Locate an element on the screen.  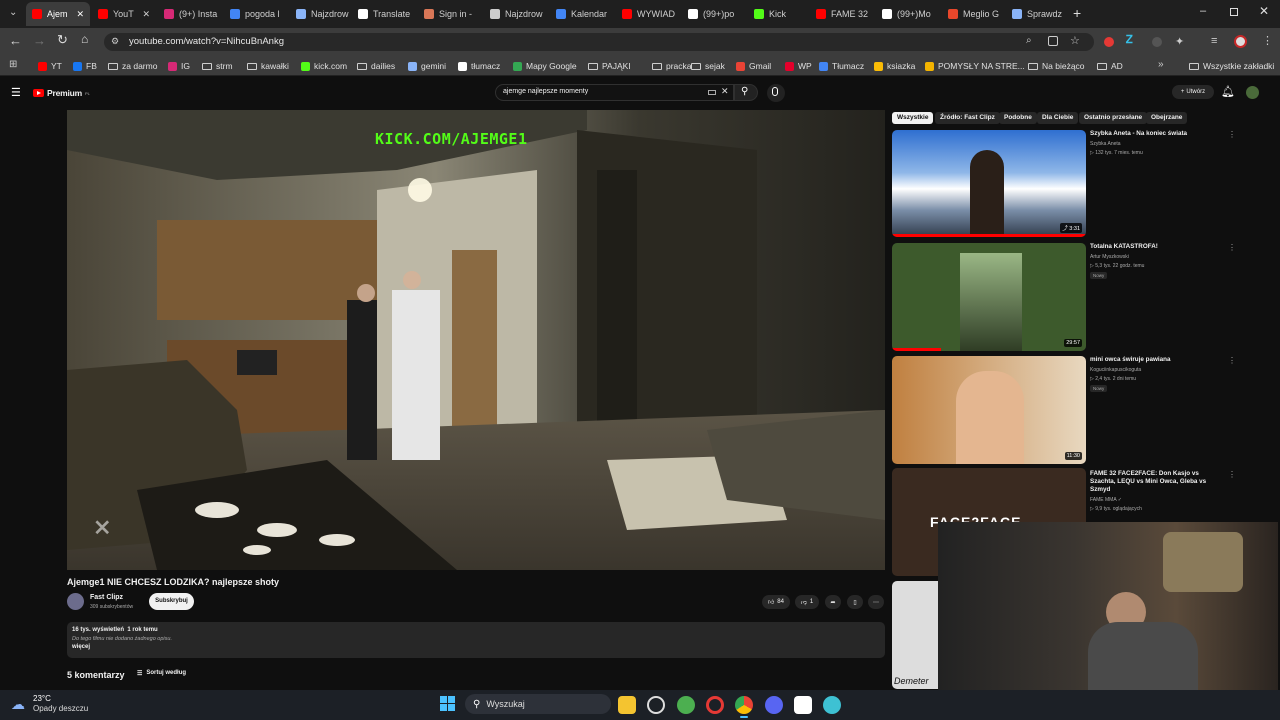
bookmark-item: Mapy Google is located at coordinates (545, 66).